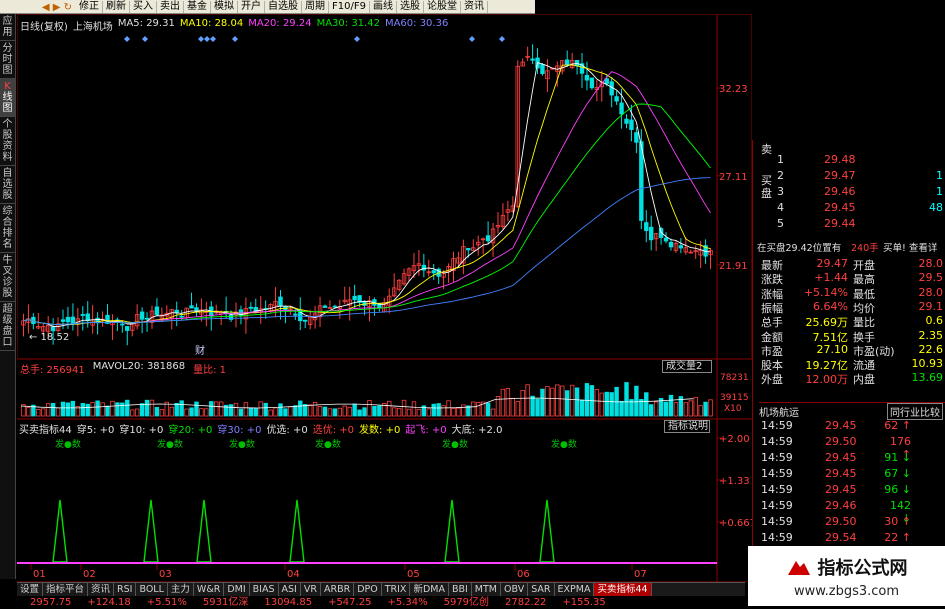 This screenshot has height=609, width=945. What do you see at coordinates (116, 6) in the screenshot?
I see `toolbar-button: 刷新` at bounding box center [116, 6].